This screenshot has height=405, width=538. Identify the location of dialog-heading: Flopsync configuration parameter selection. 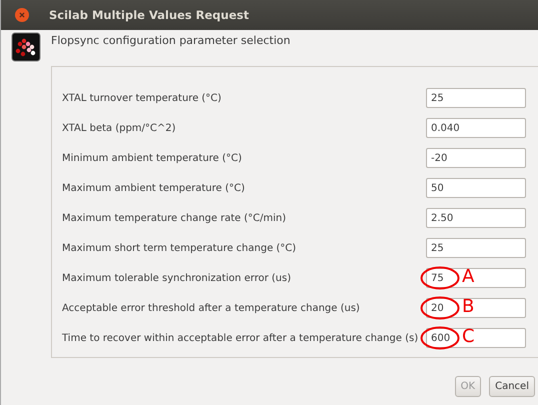
(170, 40).